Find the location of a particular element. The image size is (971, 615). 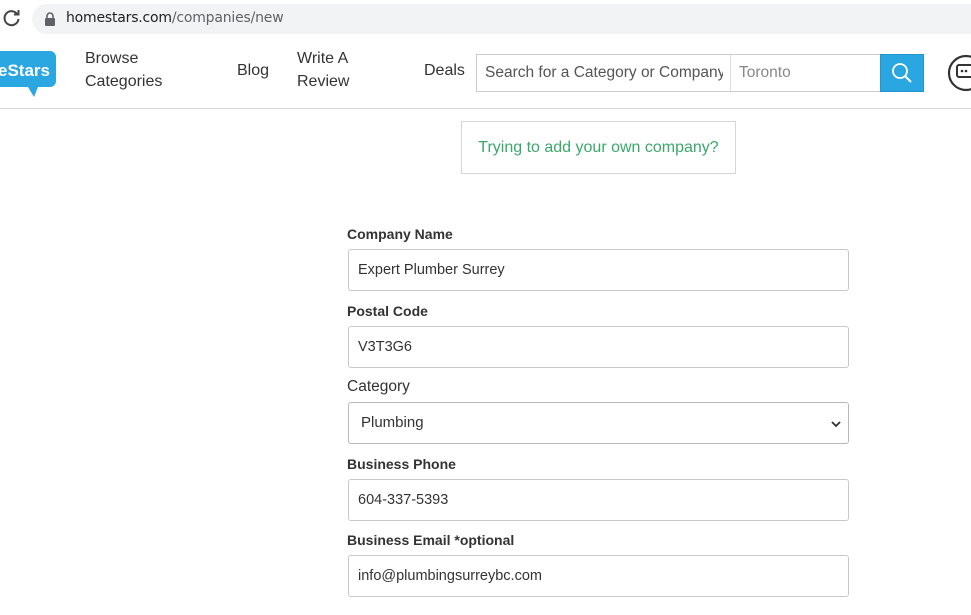

nav-browse-line2: Categories is located at coordinates (124, 81).